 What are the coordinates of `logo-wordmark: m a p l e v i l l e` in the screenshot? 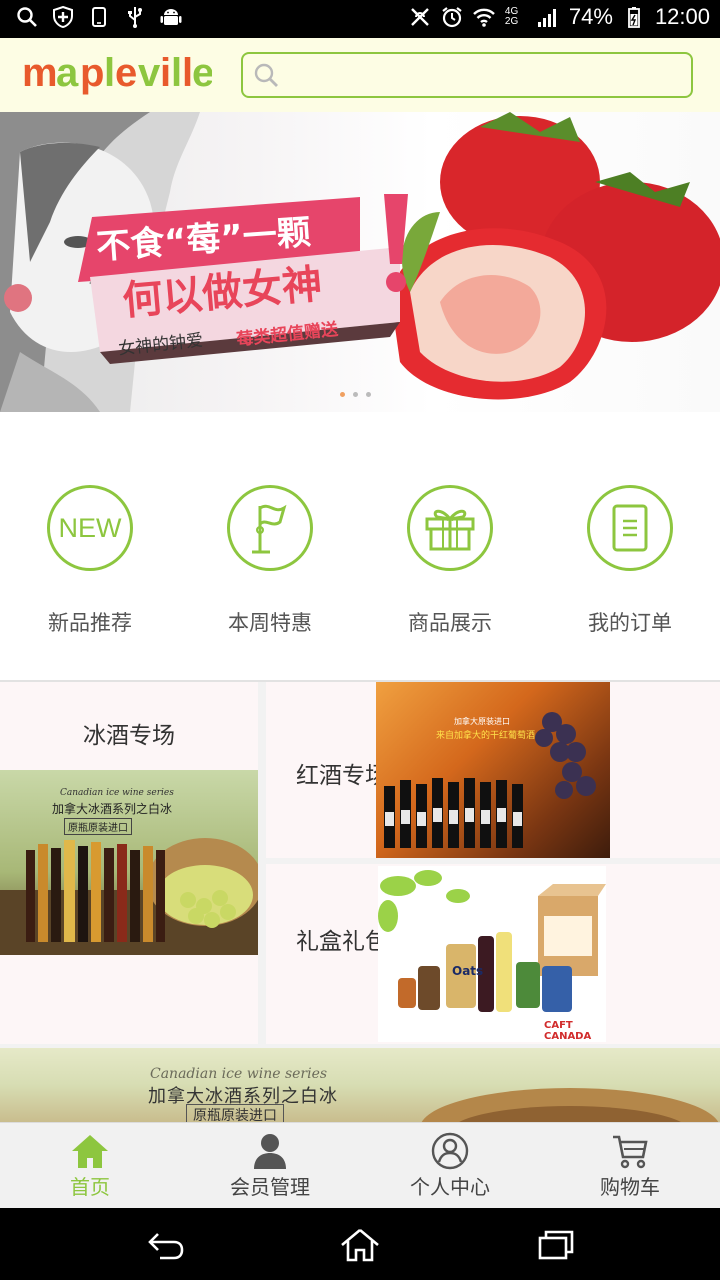 It's located at (117, 73).